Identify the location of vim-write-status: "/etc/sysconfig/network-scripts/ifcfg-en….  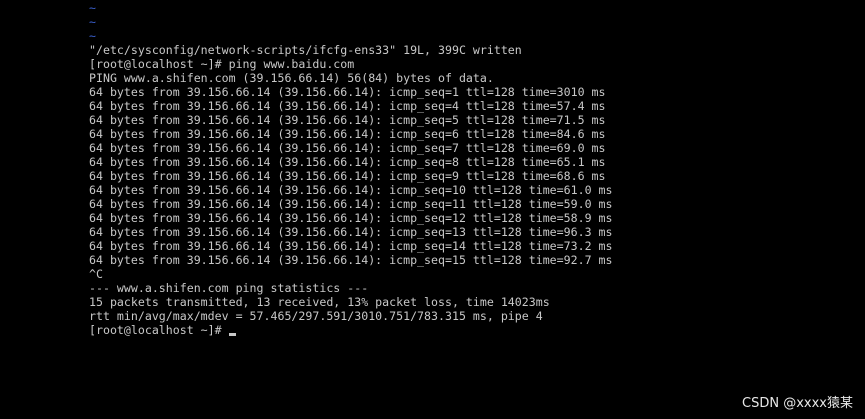
(305, 50).